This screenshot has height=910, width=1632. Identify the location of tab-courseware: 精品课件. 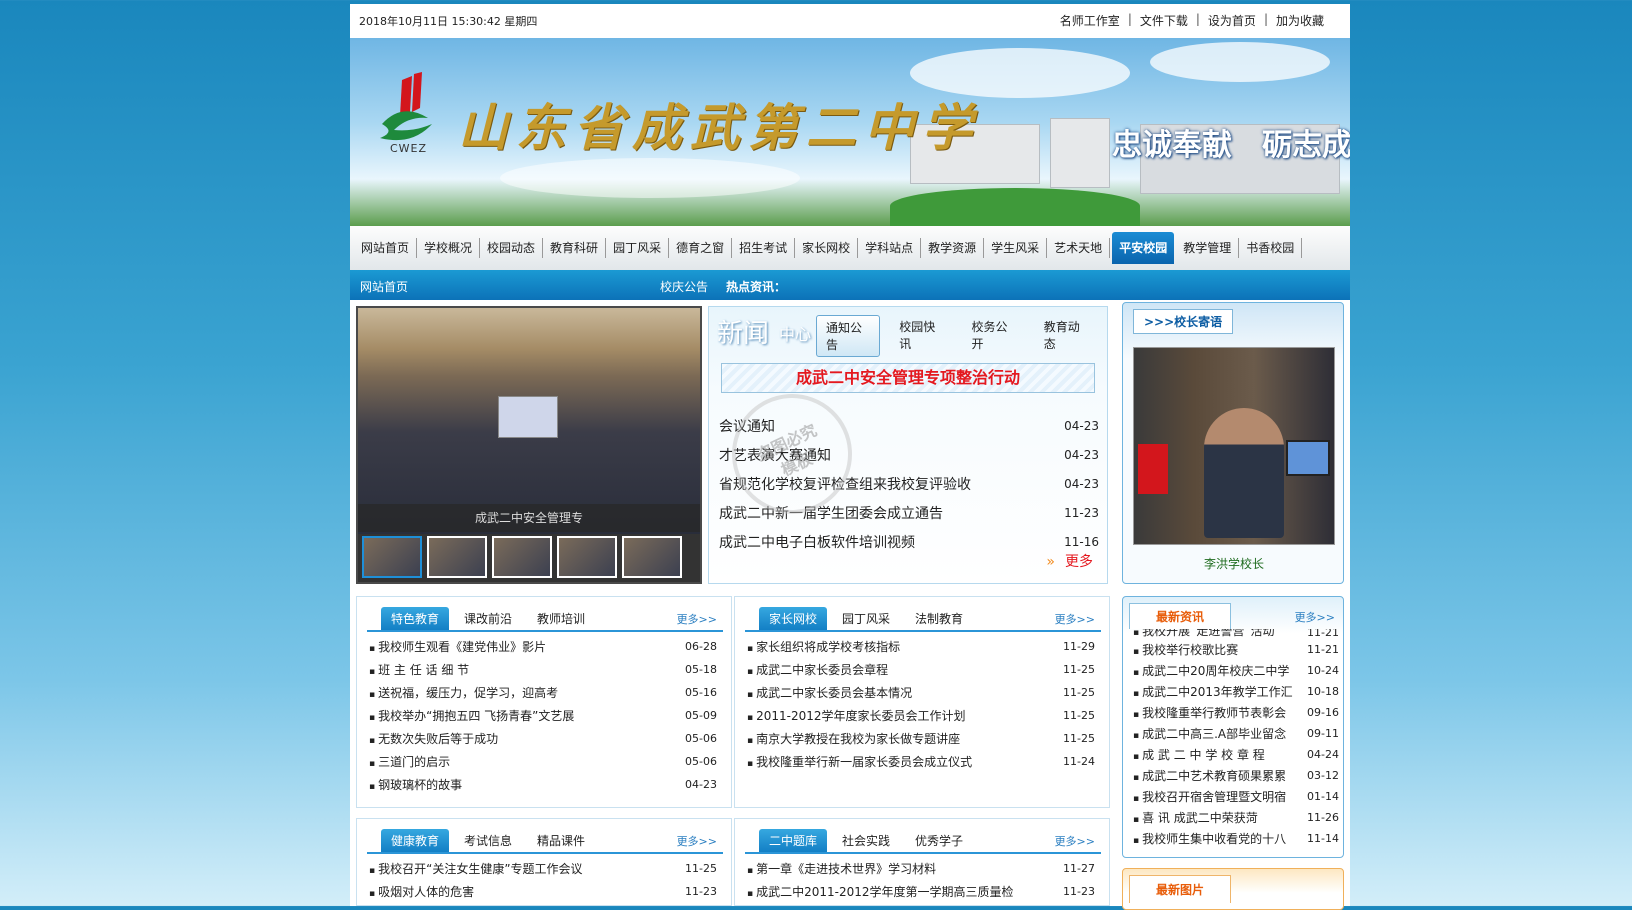
(561, 840).